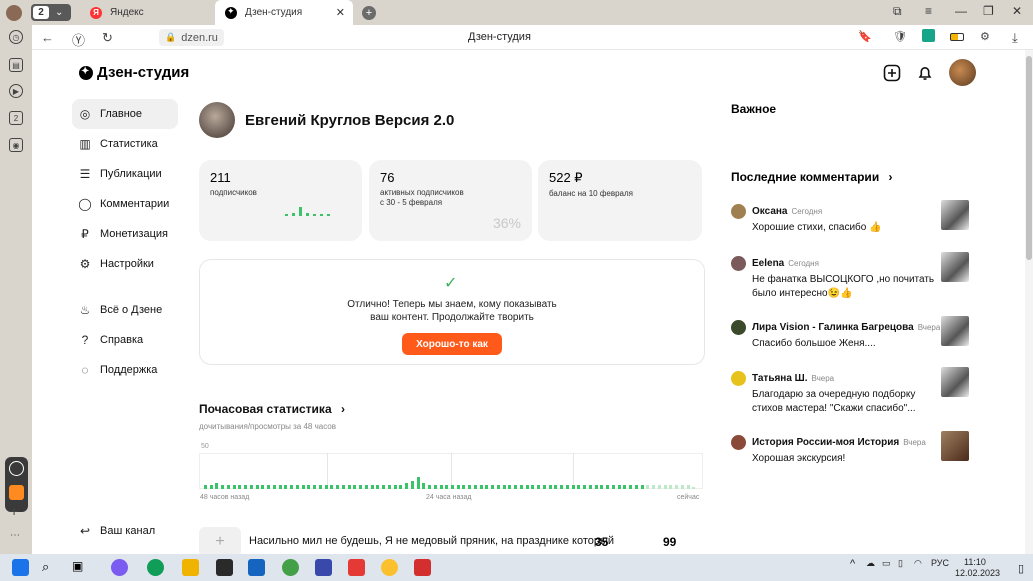 Image resolution: width=1033 pixels, height=581 pixels. Describe the element at coordinates (14, 511) in the screenshot. I see `add-icon: +` at that location.